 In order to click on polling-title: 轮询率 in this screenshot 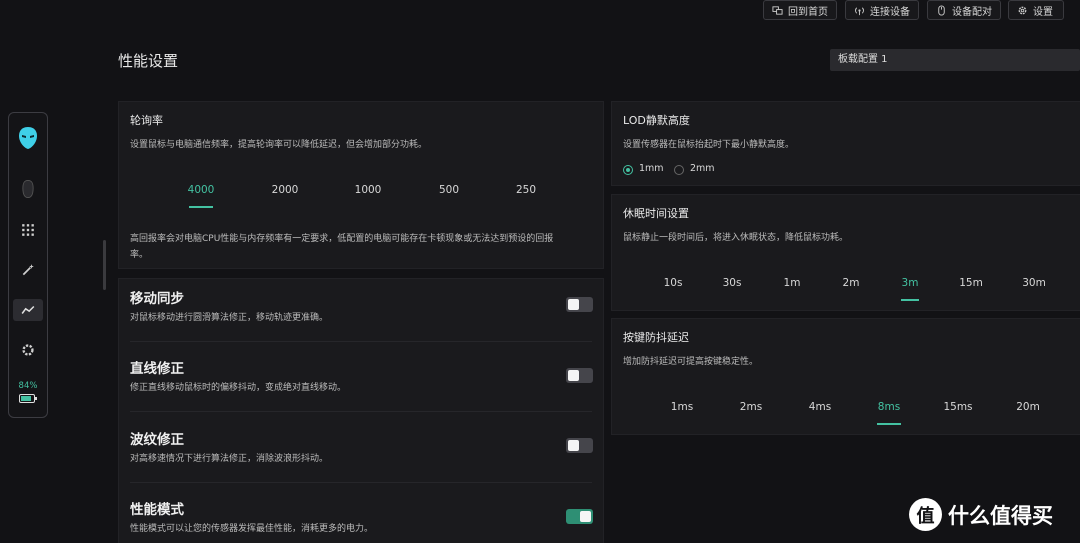, I will do `click(146, 120)`.